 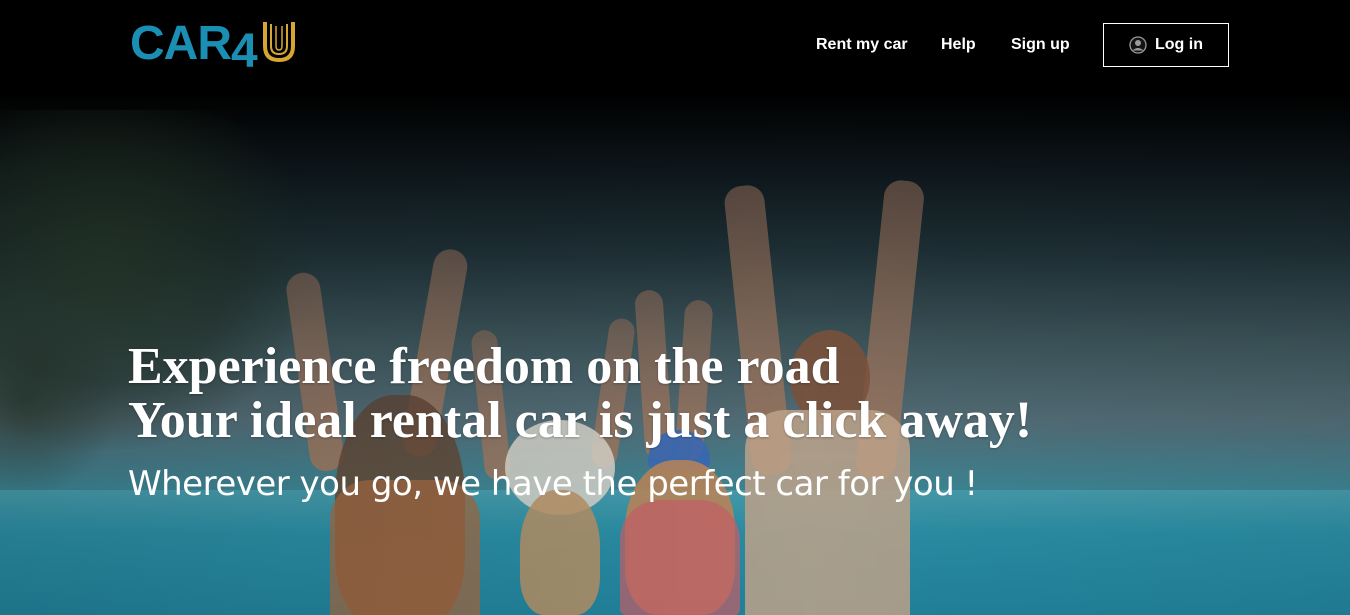 What do you see at coordinates (675, 45) in the screenshot?
I see `top-navbar: CAR4 Rent my car Help Sign up Log in` at bounding box center [675, 45].